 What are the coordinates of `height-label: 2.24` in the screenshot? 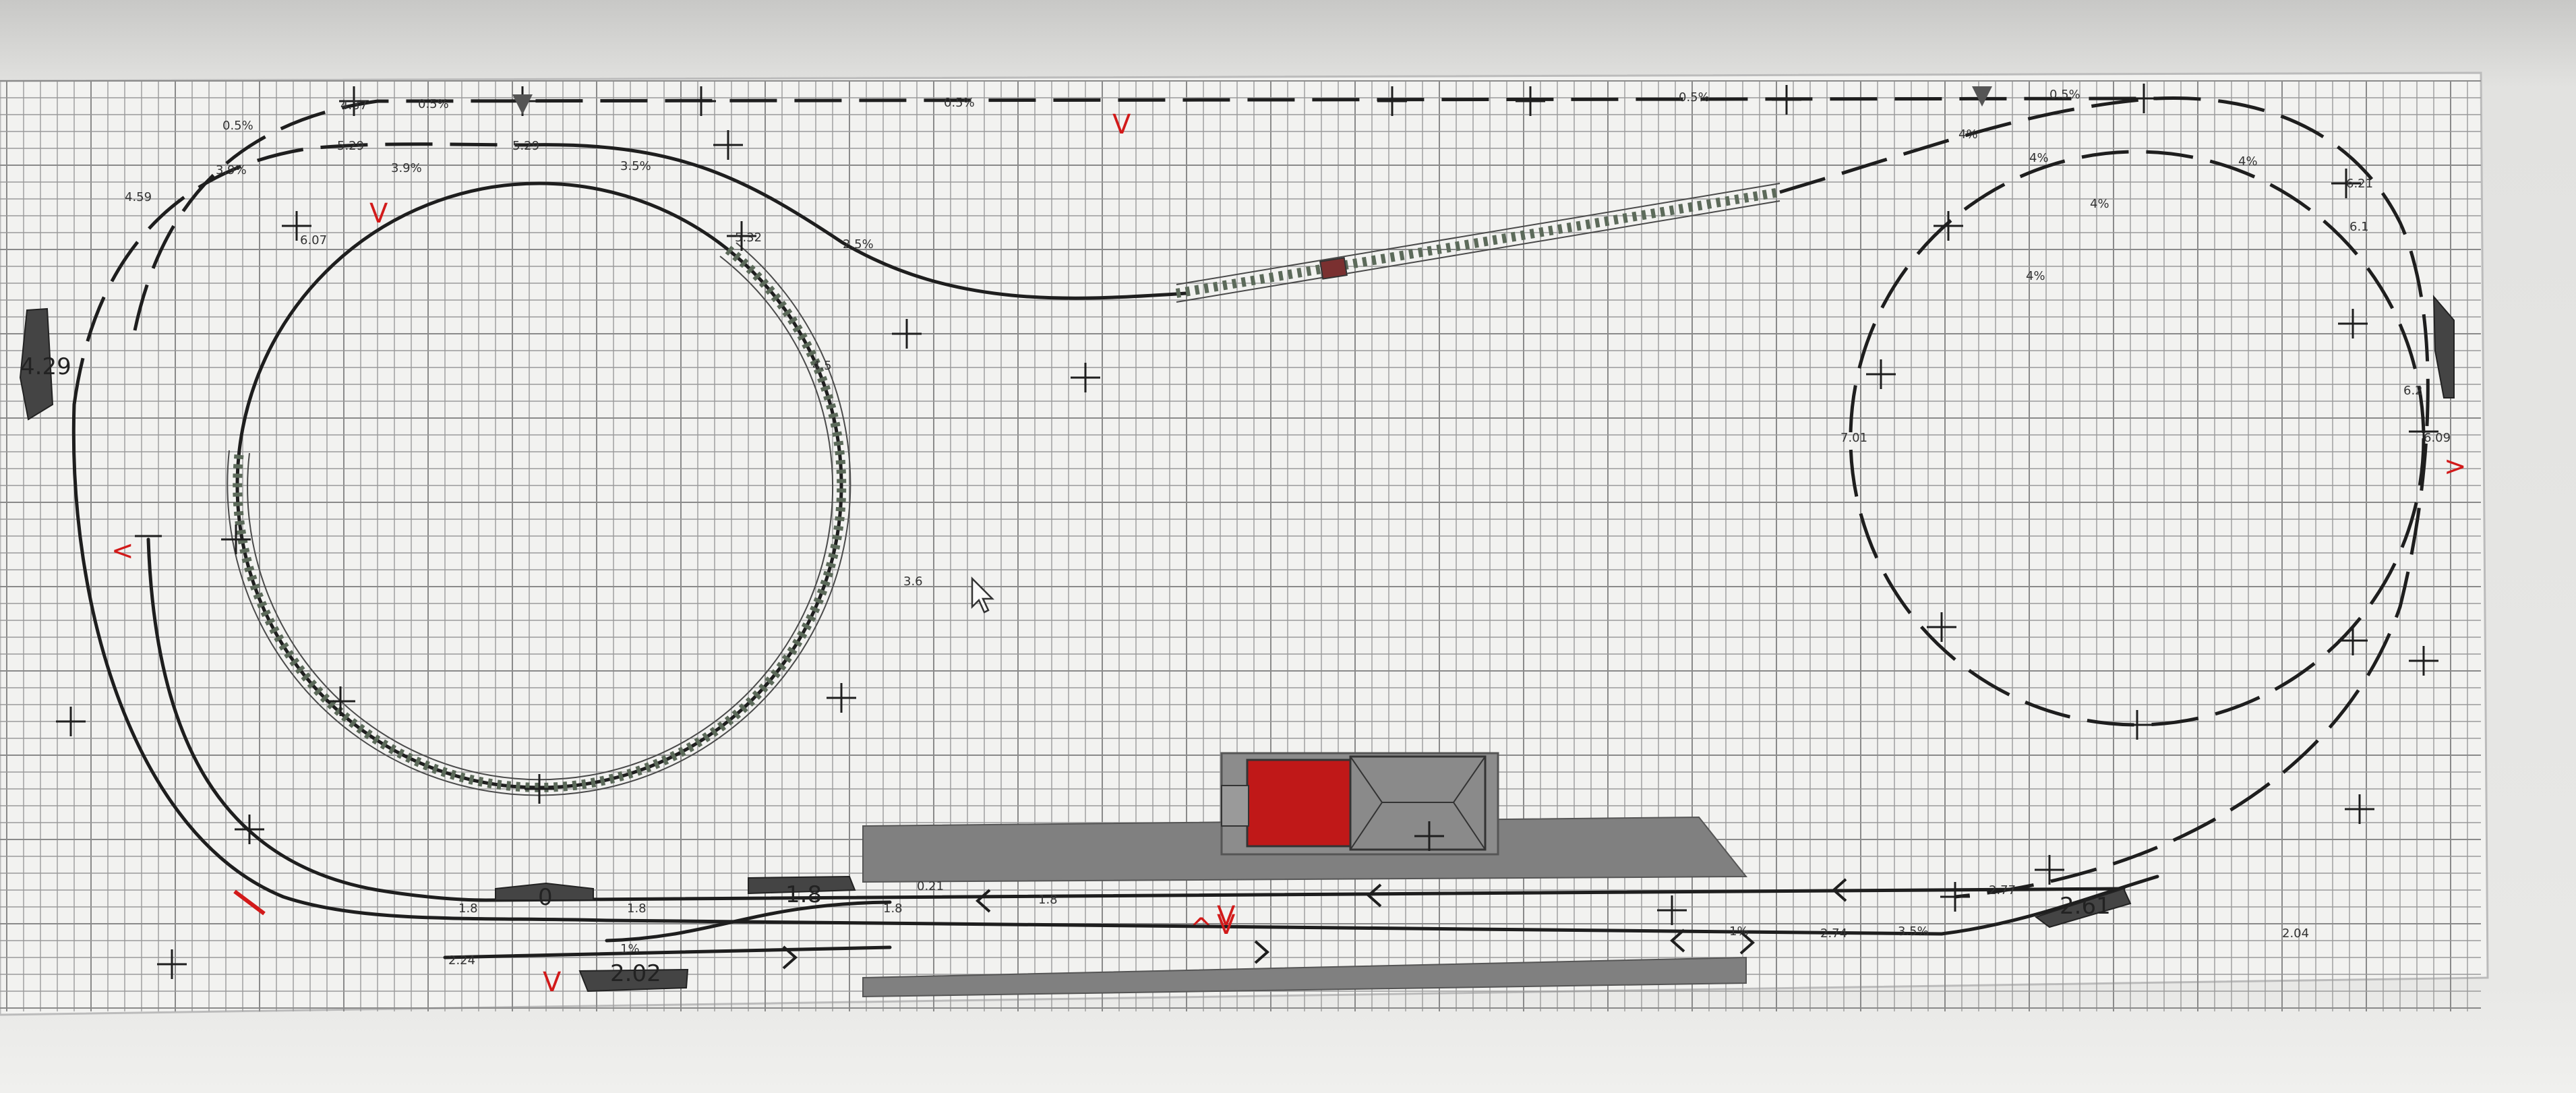 It's located at (461, 960).